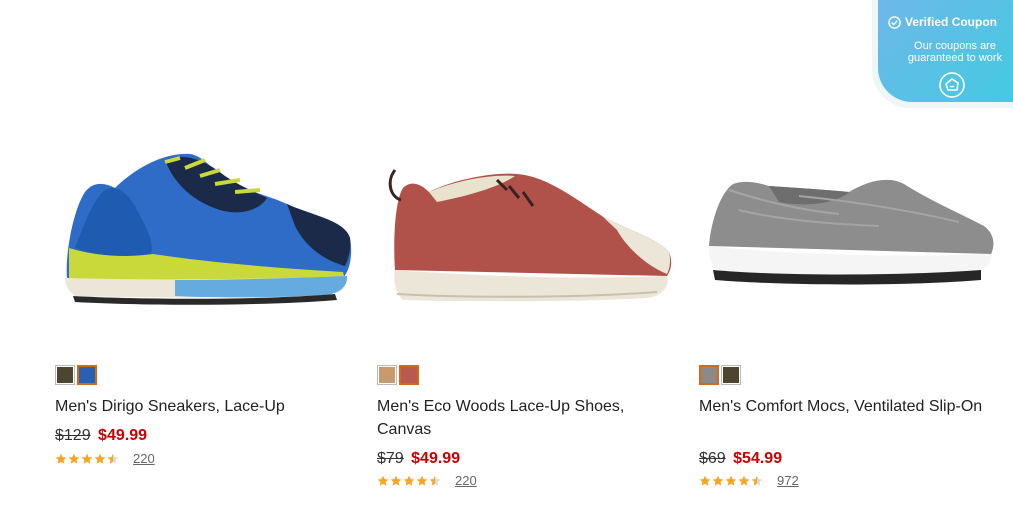 This screenshot has height=527, width=1013. What do you see at coordinates (849, 406) in the screenshot?
I see `product-name: Men's Comfort Mocs, Ventilated Slip-On` at bounding box center [849, 406].